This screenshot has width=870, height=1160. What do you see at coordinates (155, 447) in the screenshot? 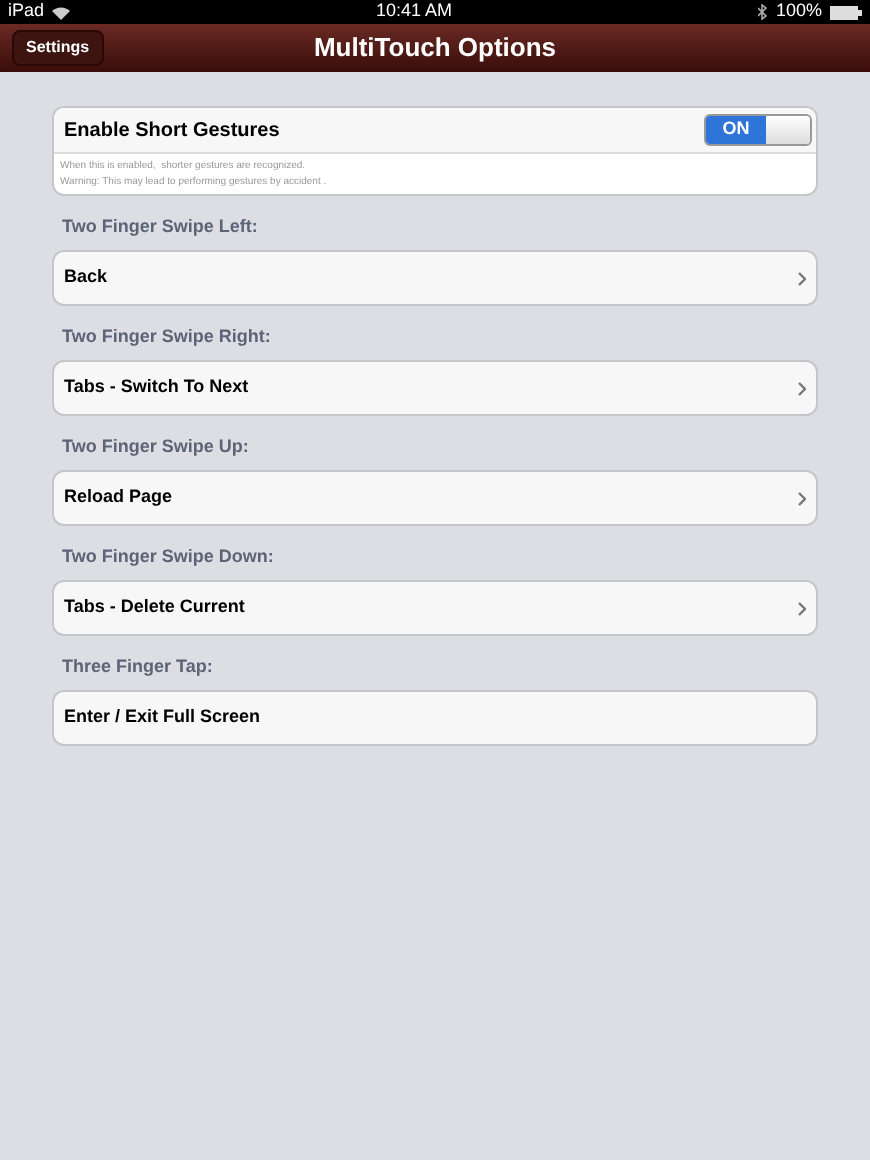
I see `section-header: Two Finger Swipe Up:` at bounding box center [155, 447].